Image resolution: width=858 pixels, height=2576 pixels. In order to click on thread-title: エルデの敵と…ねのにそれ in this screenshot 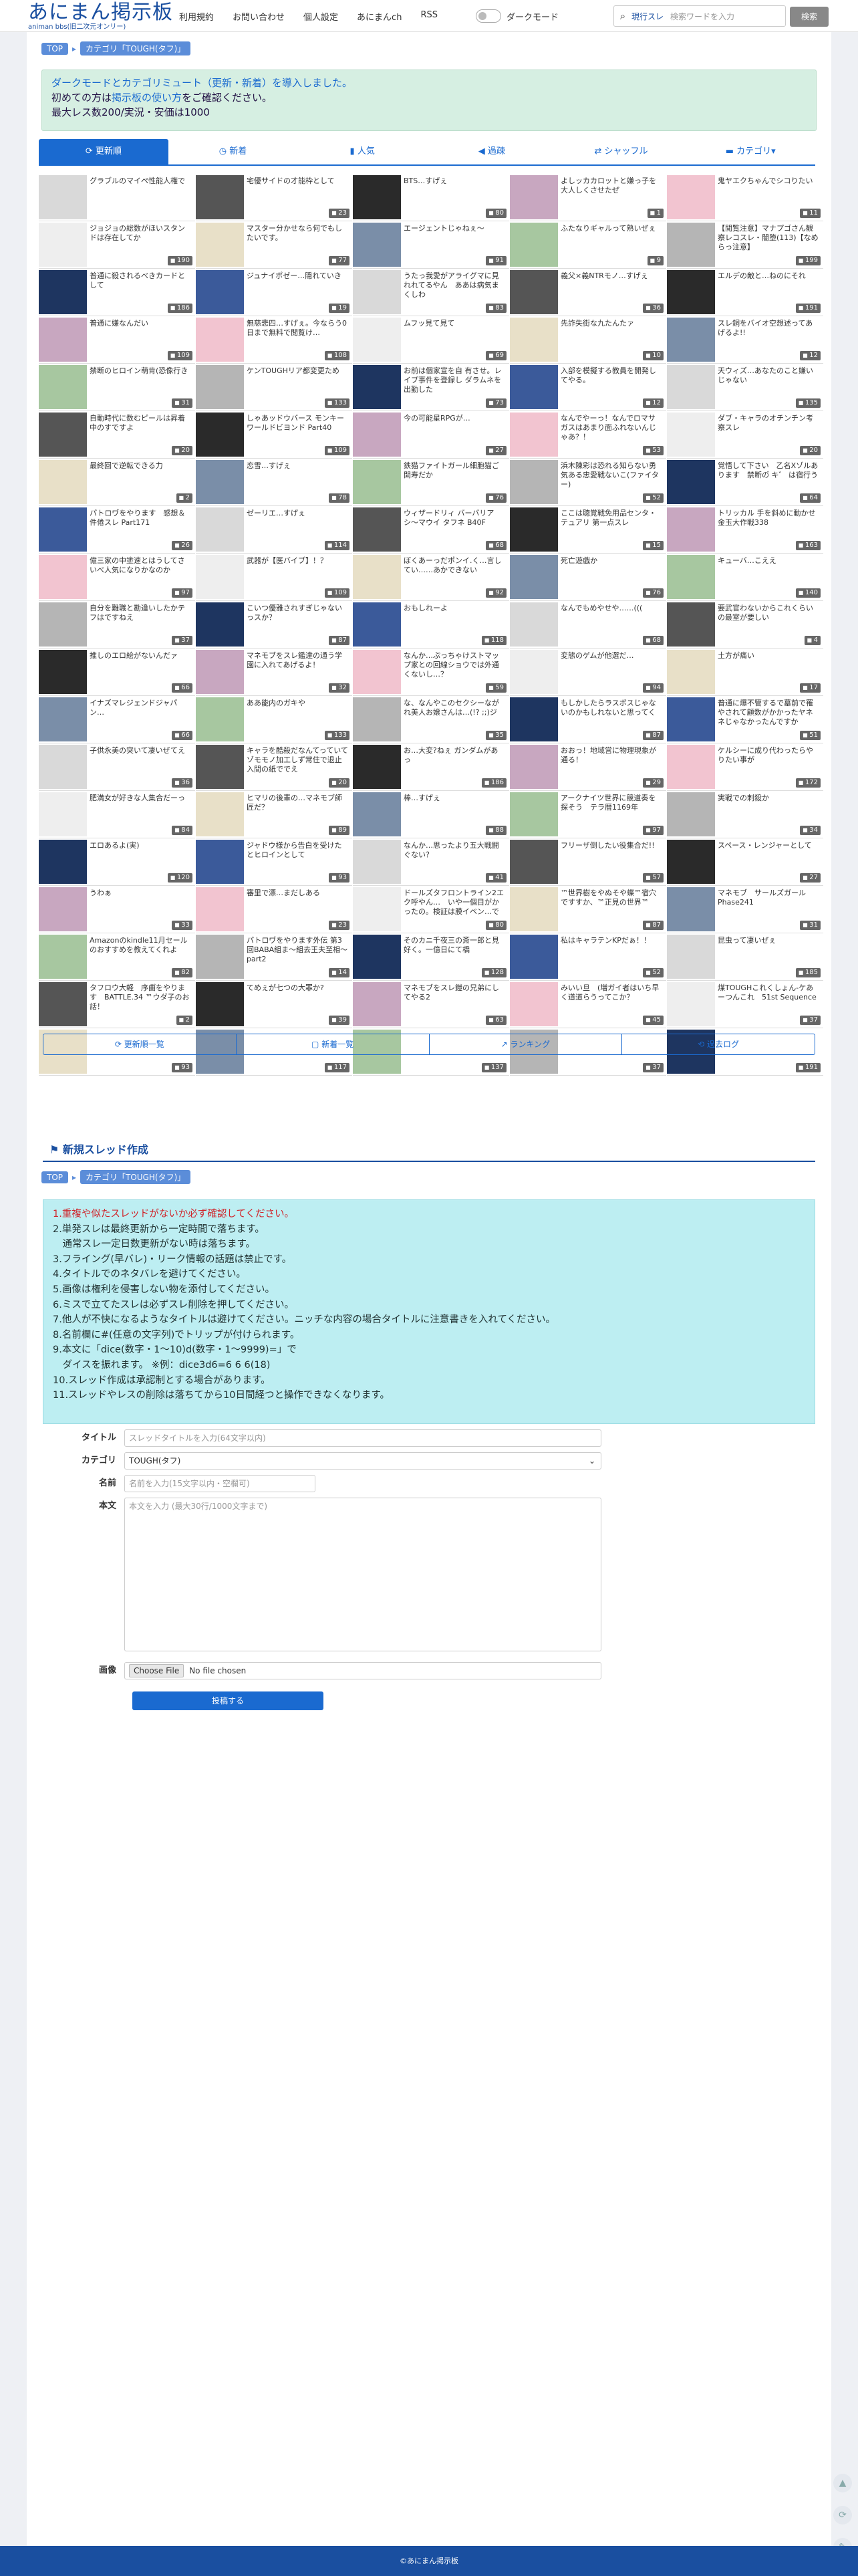, I will do `click(768, 276)`.